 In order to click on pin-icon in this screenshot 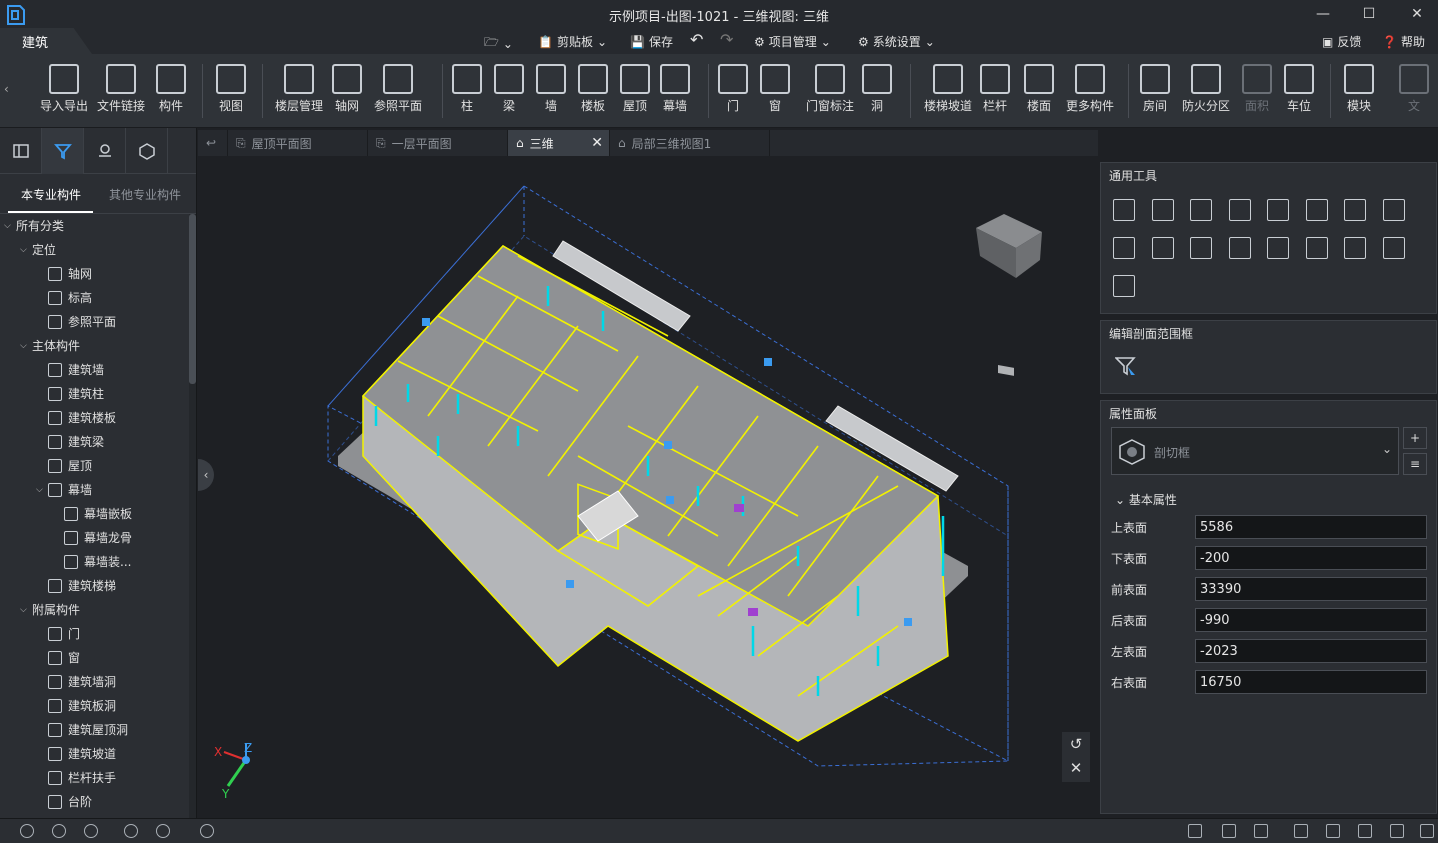, I will do `click(1333, 831)`.